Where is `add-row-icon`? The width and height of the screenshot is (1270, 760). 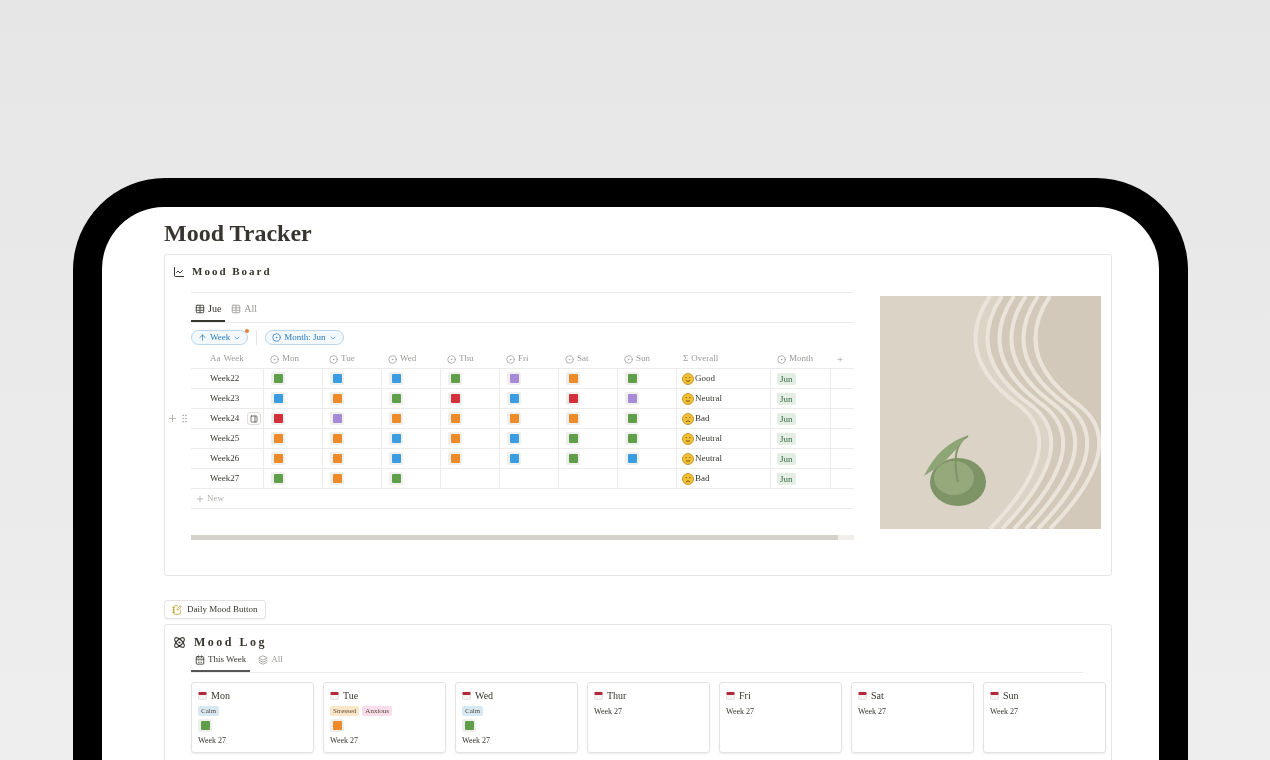
add-row-icon is located at coordinates (172, 418).